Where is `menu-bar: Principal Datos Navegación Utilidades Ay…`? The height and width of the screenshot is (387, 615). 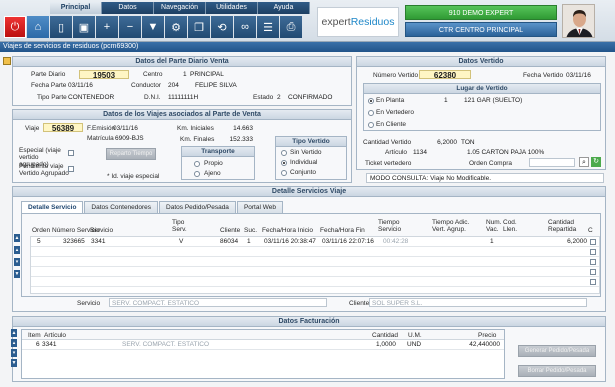 menu-bar: Principal Datos Navegación Utilidades Ay… is located at coordinates (180, 8).